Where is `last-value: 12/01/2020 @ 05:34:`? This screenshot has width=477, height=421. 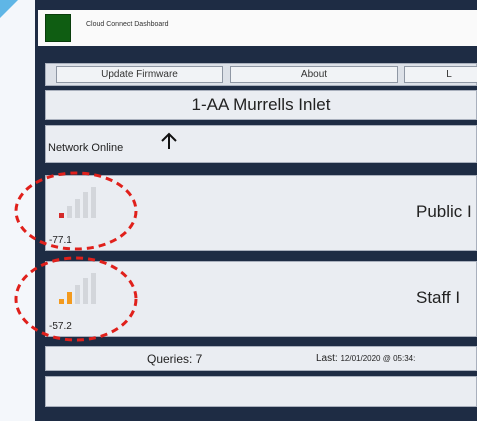 last-value: 12/01/2020 @ 05:34: is located at coordinates (378, 358).